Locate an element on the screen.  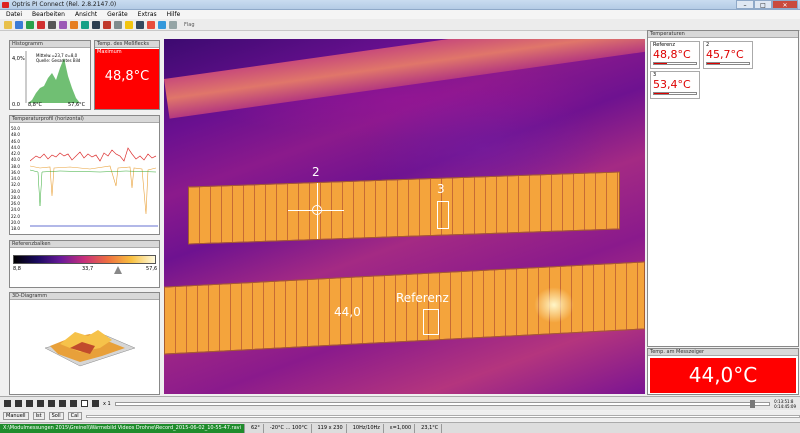
measure-panel: Temp. am Messzeiger 44,0°C is located at coordinates (723, 371).